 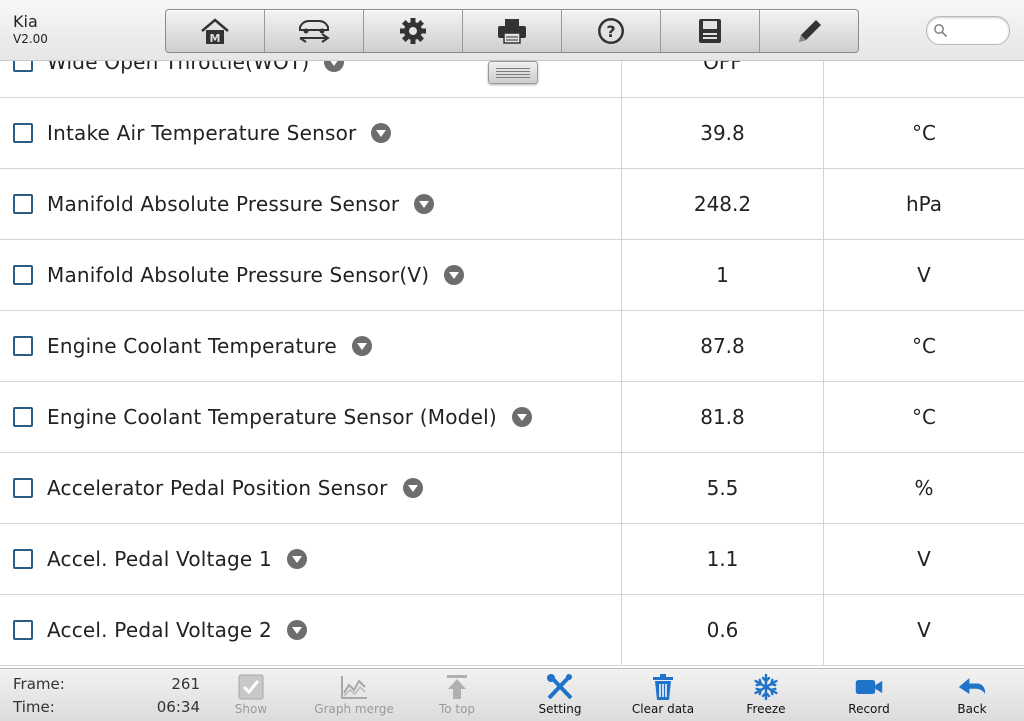 What do you see at coordinates (663, 696) in the screenshot?
I see `clear-data-button: Clear data` at bounding box center [663, 696].